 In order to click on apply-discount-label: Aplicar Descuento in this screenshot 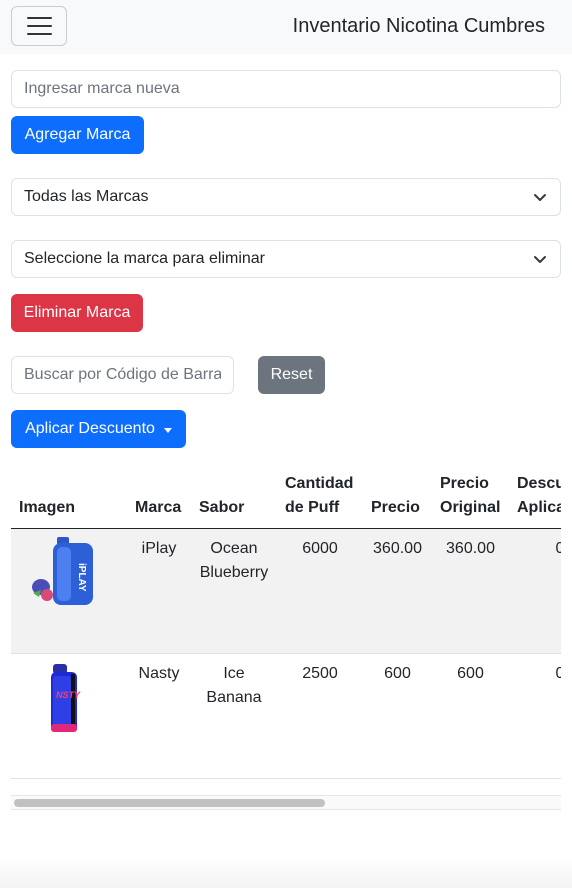, I will do `click(90, 428)`.